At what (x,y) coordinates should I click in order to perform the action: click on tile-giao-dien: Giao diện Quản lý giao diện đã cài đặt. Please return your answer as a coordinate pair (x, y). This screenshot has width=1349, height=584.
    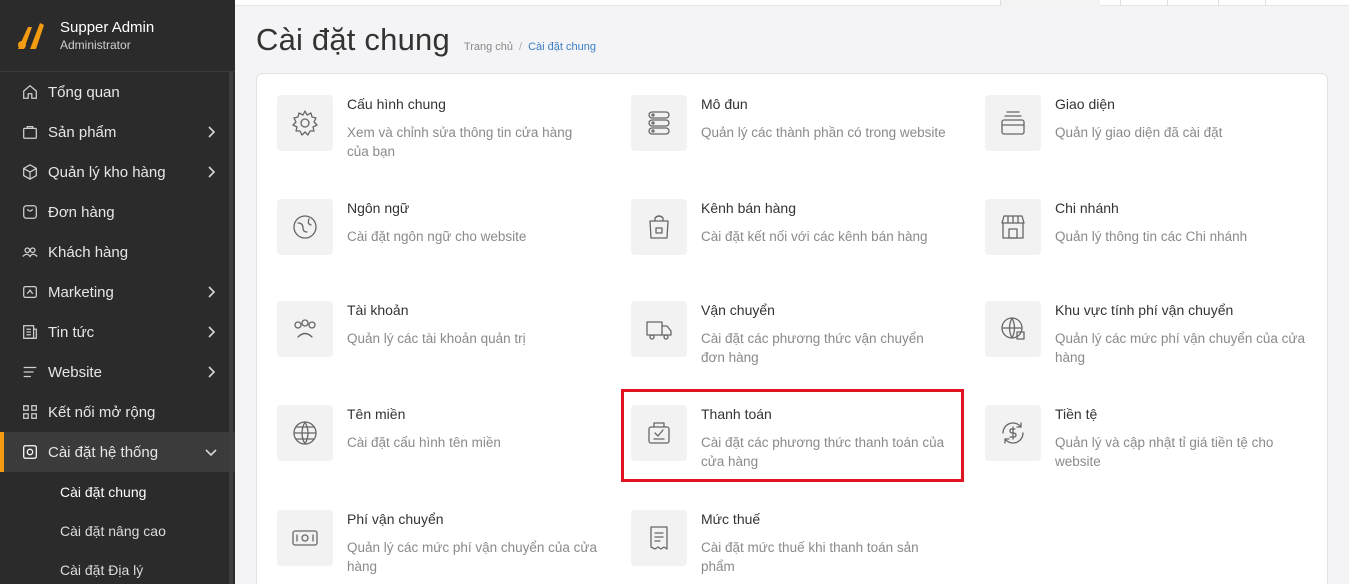
    Looking at the image, I should click on (1155, 135).